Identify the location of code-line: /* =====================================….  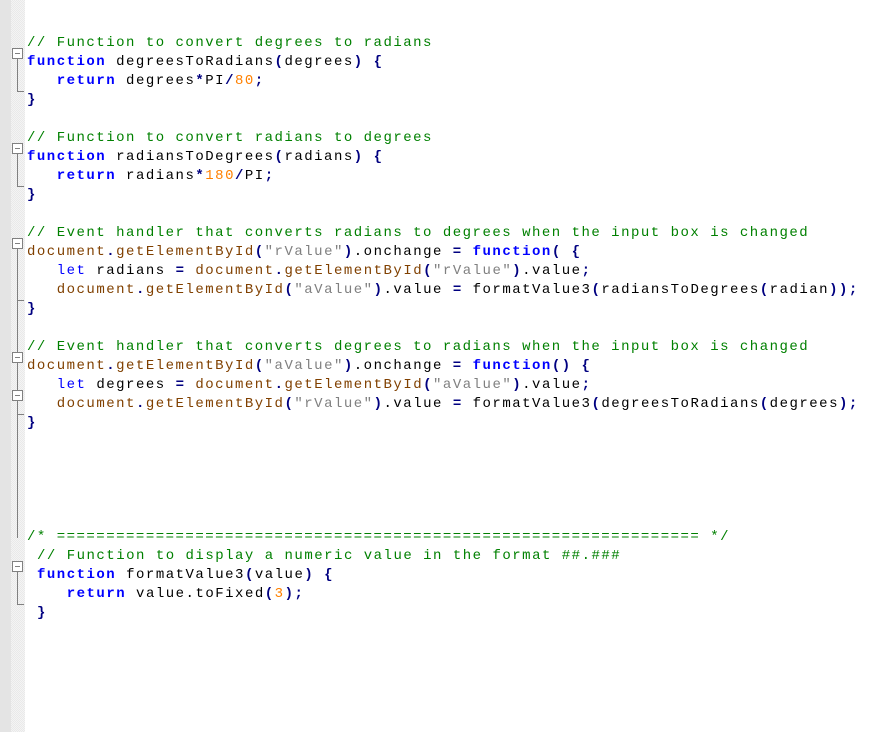
(443, 537).